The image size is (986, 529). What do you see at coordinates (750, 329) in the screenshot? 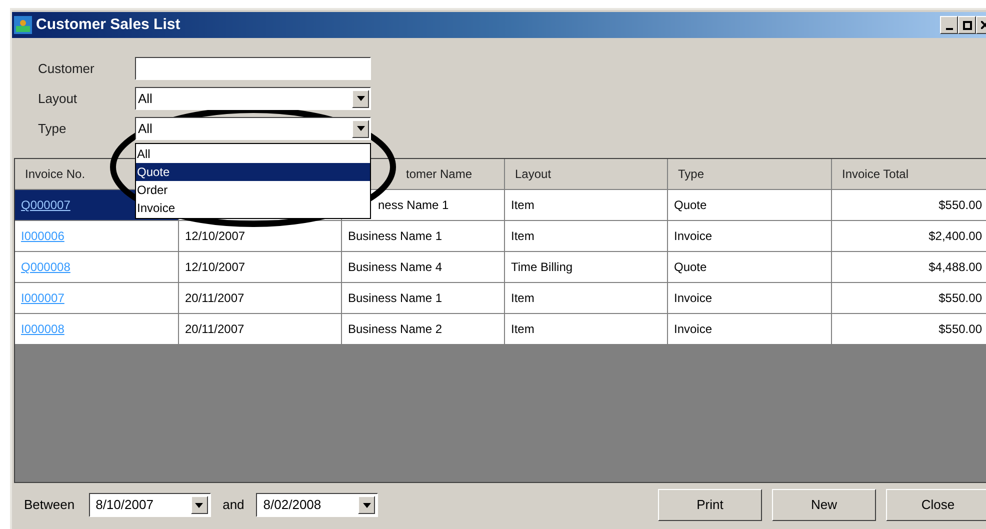
I see `table-cell: Invoice` at bounding box center [750, 329].